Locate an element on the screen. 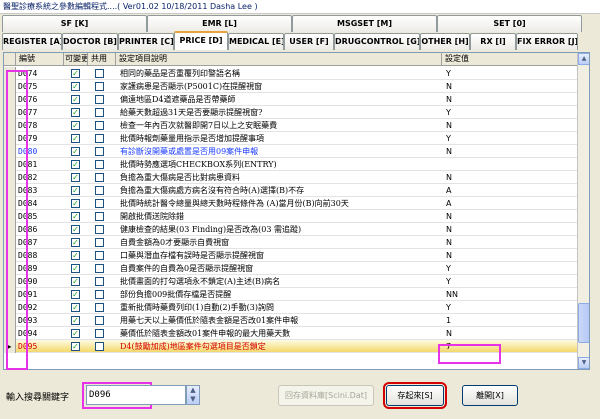 This screenshot has width=600, height=419. spin-down-icon: ▼ is located at coordinates (193, 399).